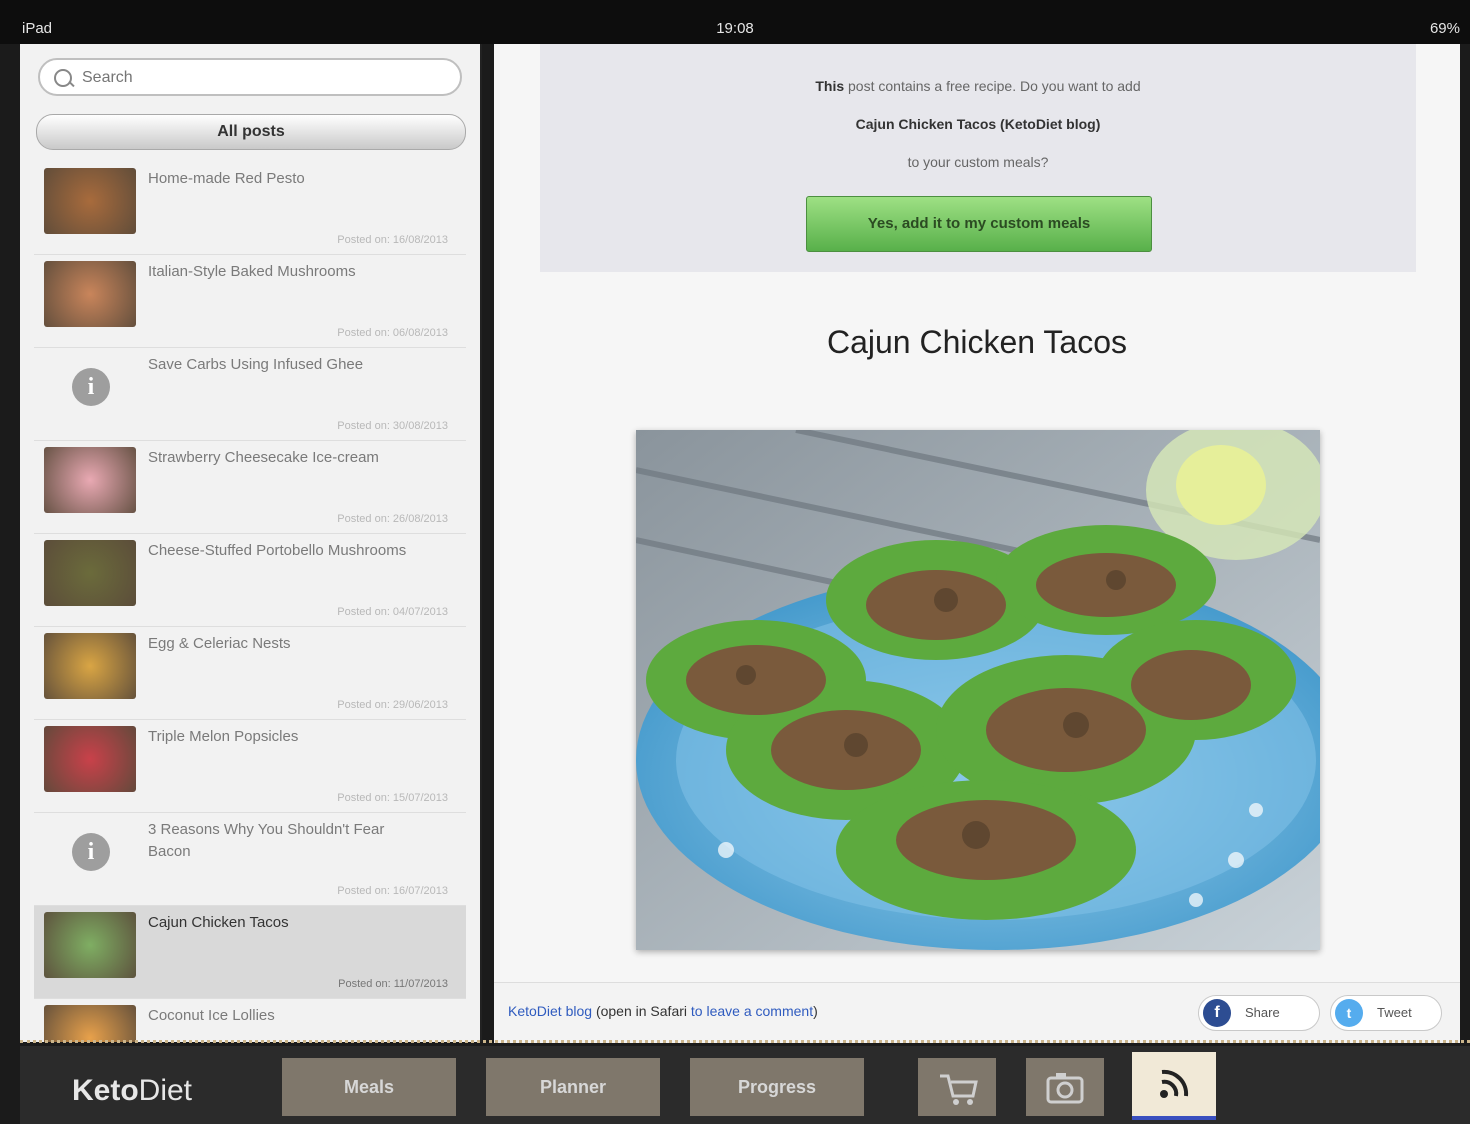 This screenshot has height=1124, width=1470. Describe the element at coordinates (369, 1087) in the screenshot. I see `tab-meals: Meals` at that location.